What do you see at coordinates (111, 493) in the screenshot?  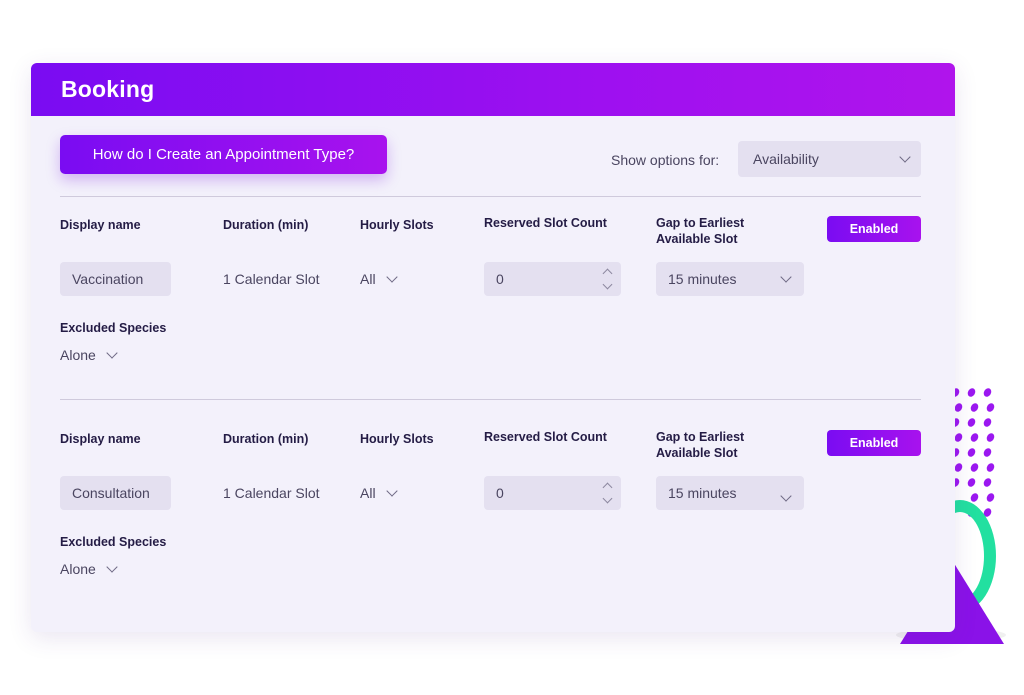 I see `display-name-value: Consultation` at bounding box center [111, 493].